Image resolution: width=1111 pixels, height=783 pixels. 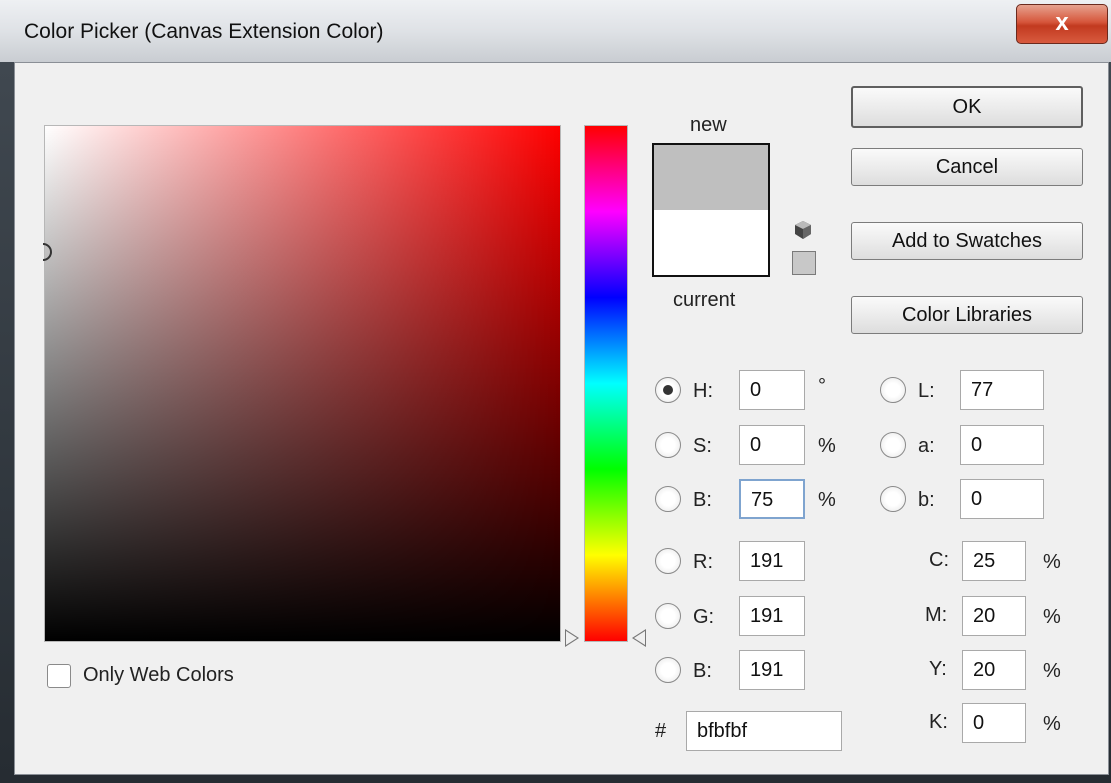 I want to click on yellow-input: 20, so click(x=994, y=670).